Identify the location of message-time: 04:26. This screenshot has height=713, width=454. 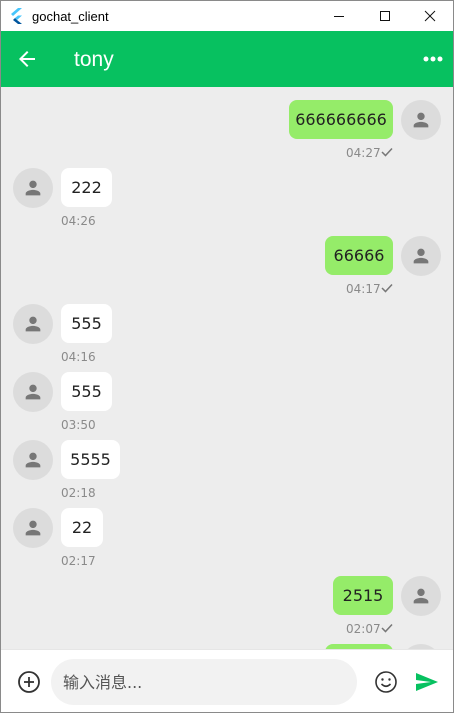
(78, 221).